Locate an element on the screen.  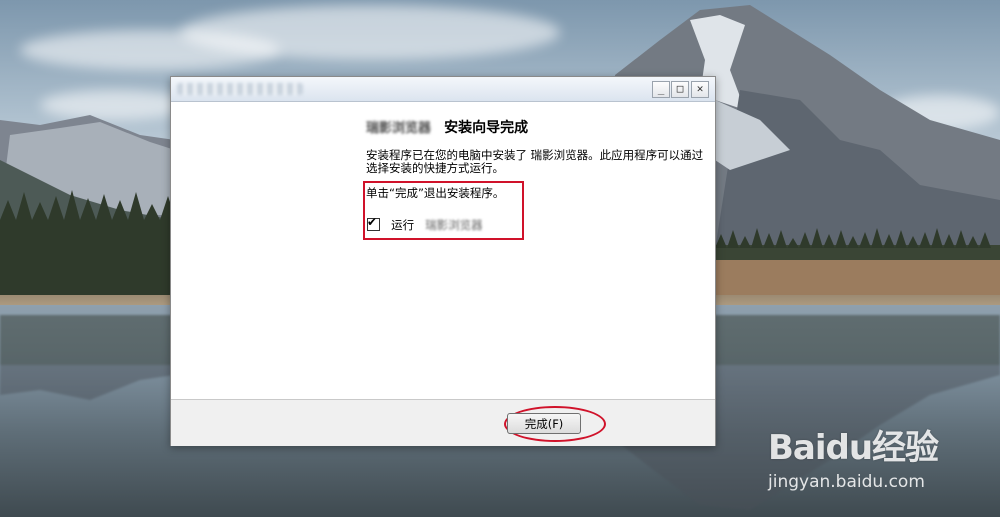
checkmark-icon: ✔ is located at coordinates (372, 222).